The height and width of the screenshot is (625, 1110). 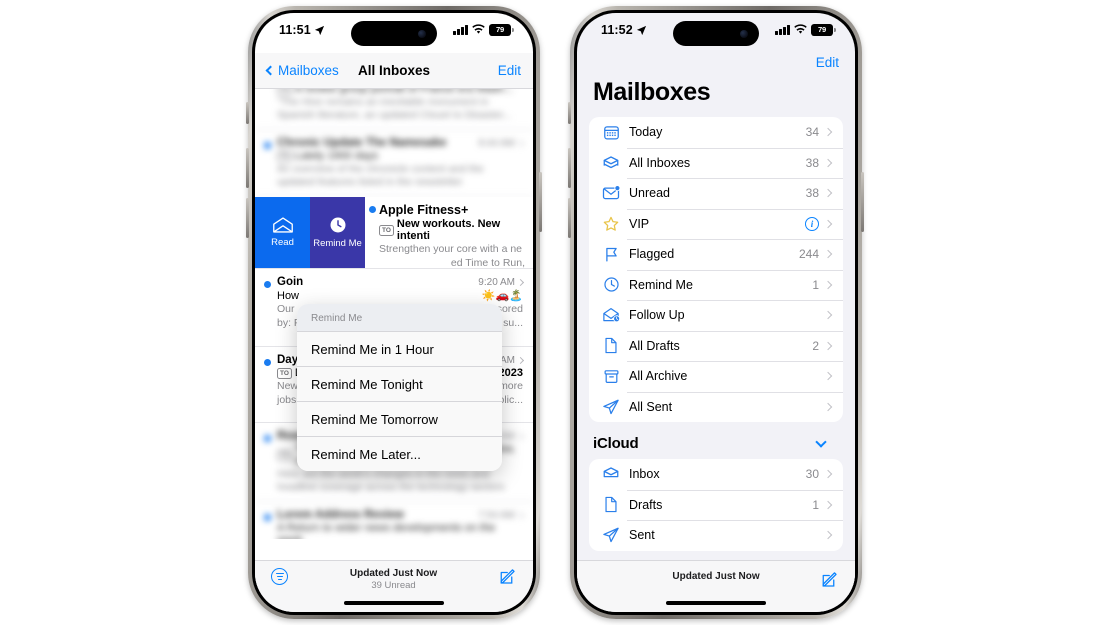 I want to click on mailbox-row-flagged: Flagged 244, so click(x=716, y=254).